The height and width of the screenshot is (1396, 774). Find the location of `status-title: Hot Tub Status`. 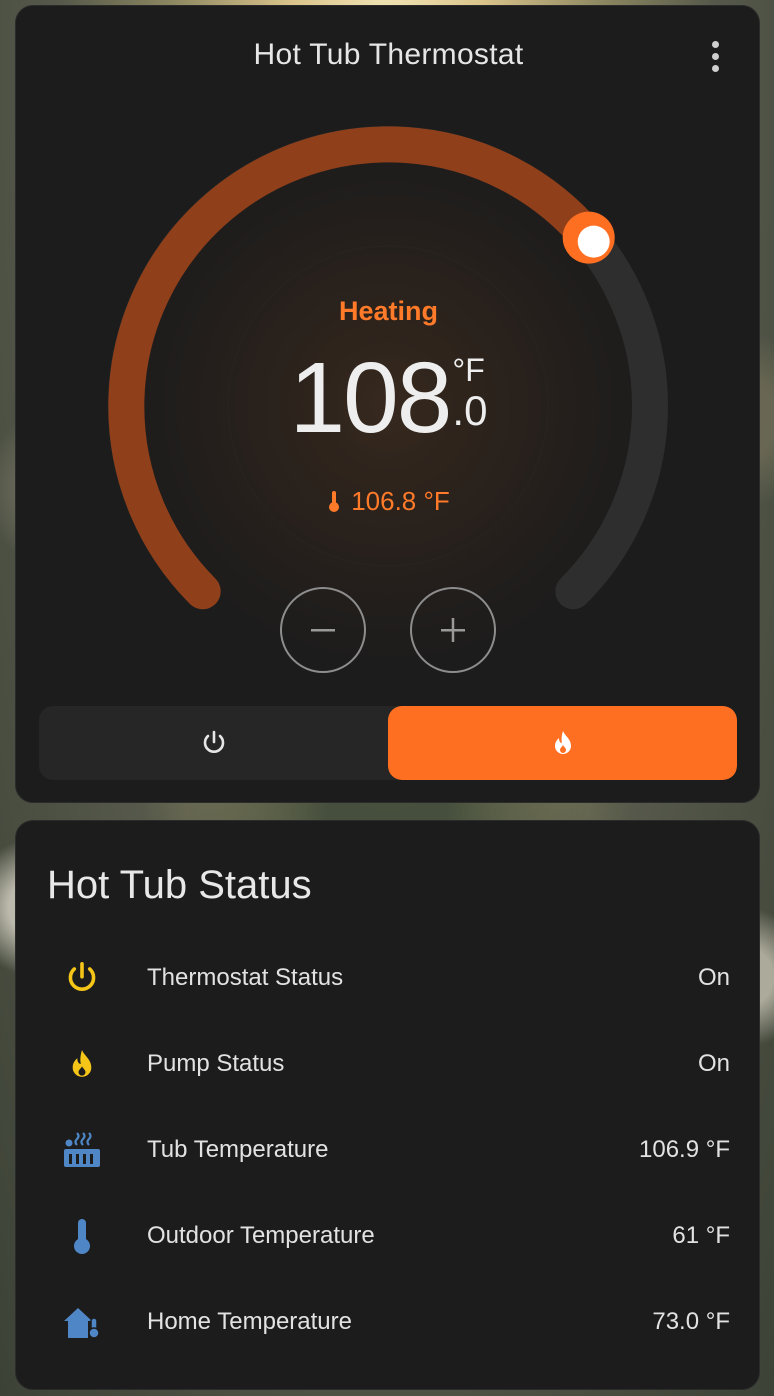

status-title: Hot Tub Status is located at coordinates (179, 885).